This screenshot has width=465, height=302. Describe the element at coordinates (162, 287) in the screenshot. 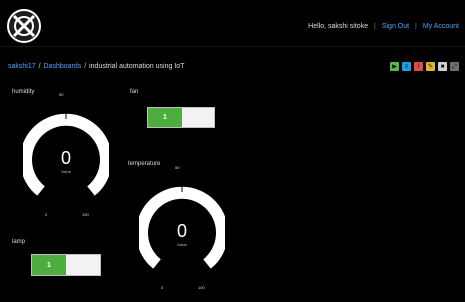

I see `temperature-min-label: 0` at that location.